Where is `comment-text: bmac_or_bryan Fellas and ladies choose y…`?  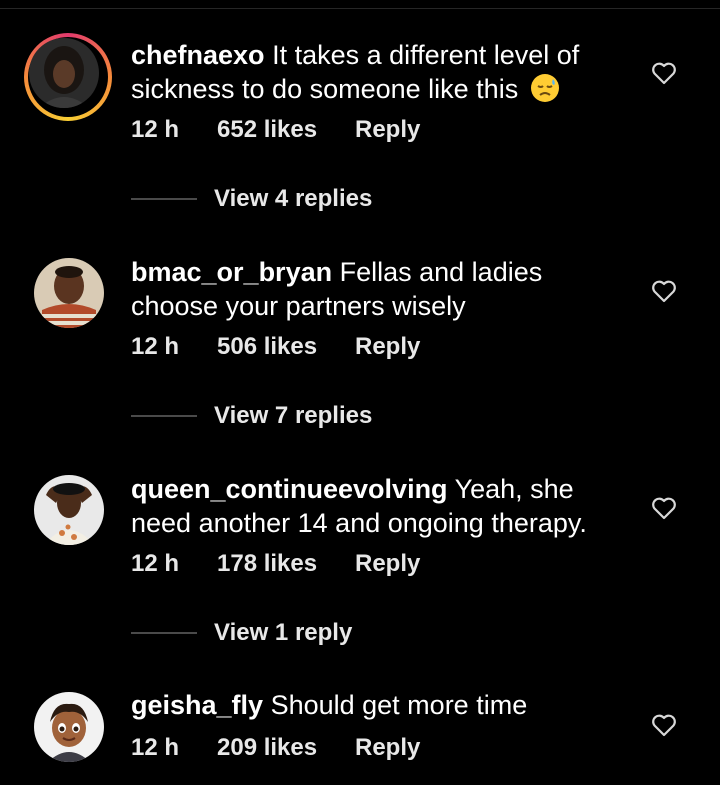
comment-text: bmac_or_bryan Fellas and ladies choose y… is located at coordinates (381, 289).